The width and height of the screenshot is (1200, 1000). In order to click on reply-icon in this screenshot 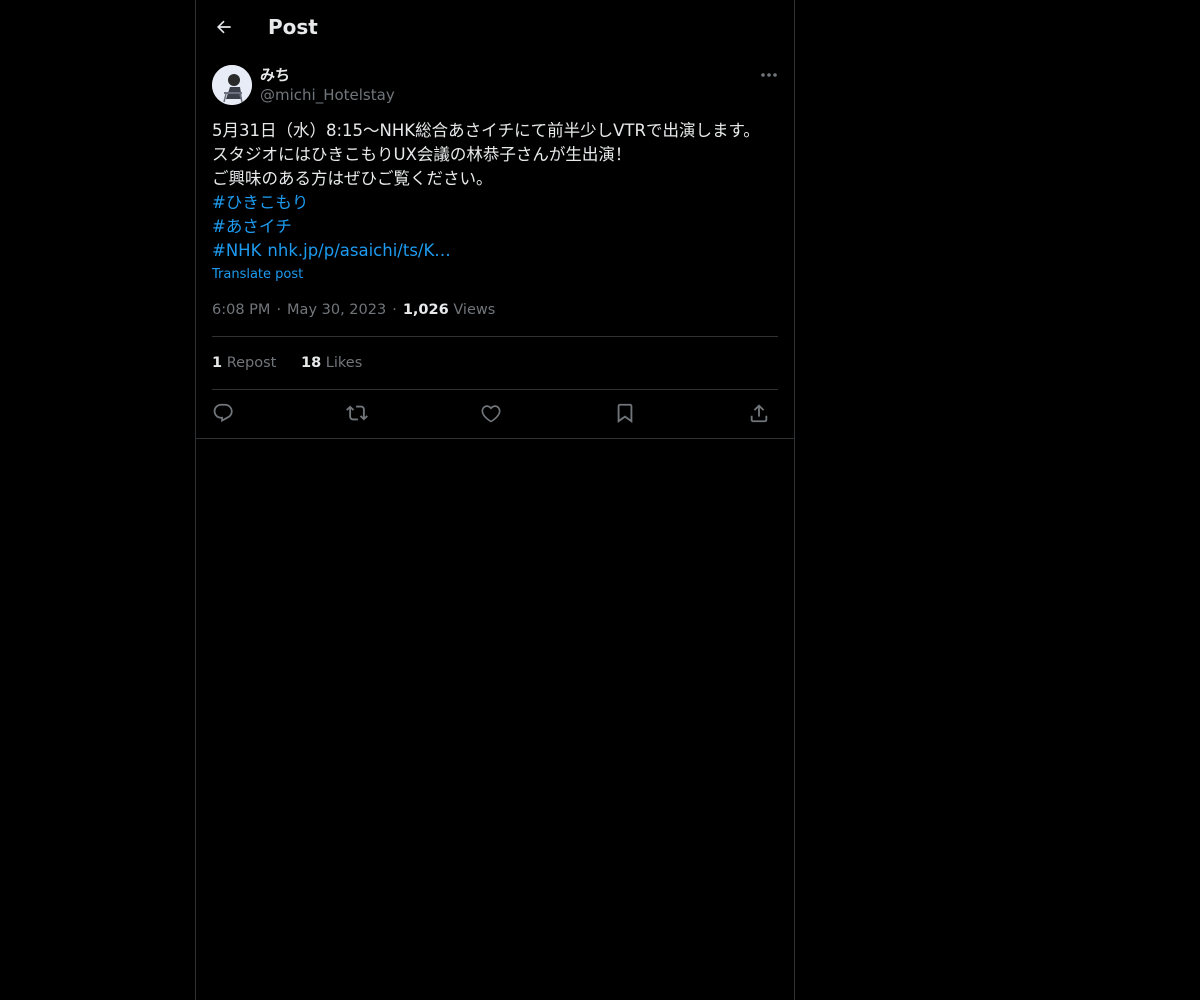, I will do `click(223, 413)`.